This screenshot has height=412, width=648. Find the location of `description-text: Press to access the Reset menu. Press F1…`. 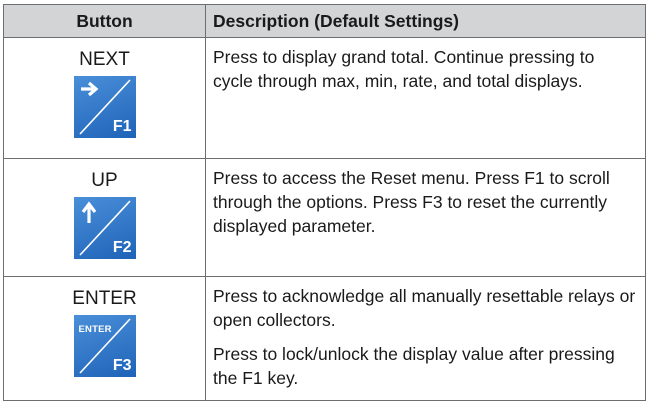

description-text: Press to access the Reset menu. Press F1… is located at coordinates (411, 202).